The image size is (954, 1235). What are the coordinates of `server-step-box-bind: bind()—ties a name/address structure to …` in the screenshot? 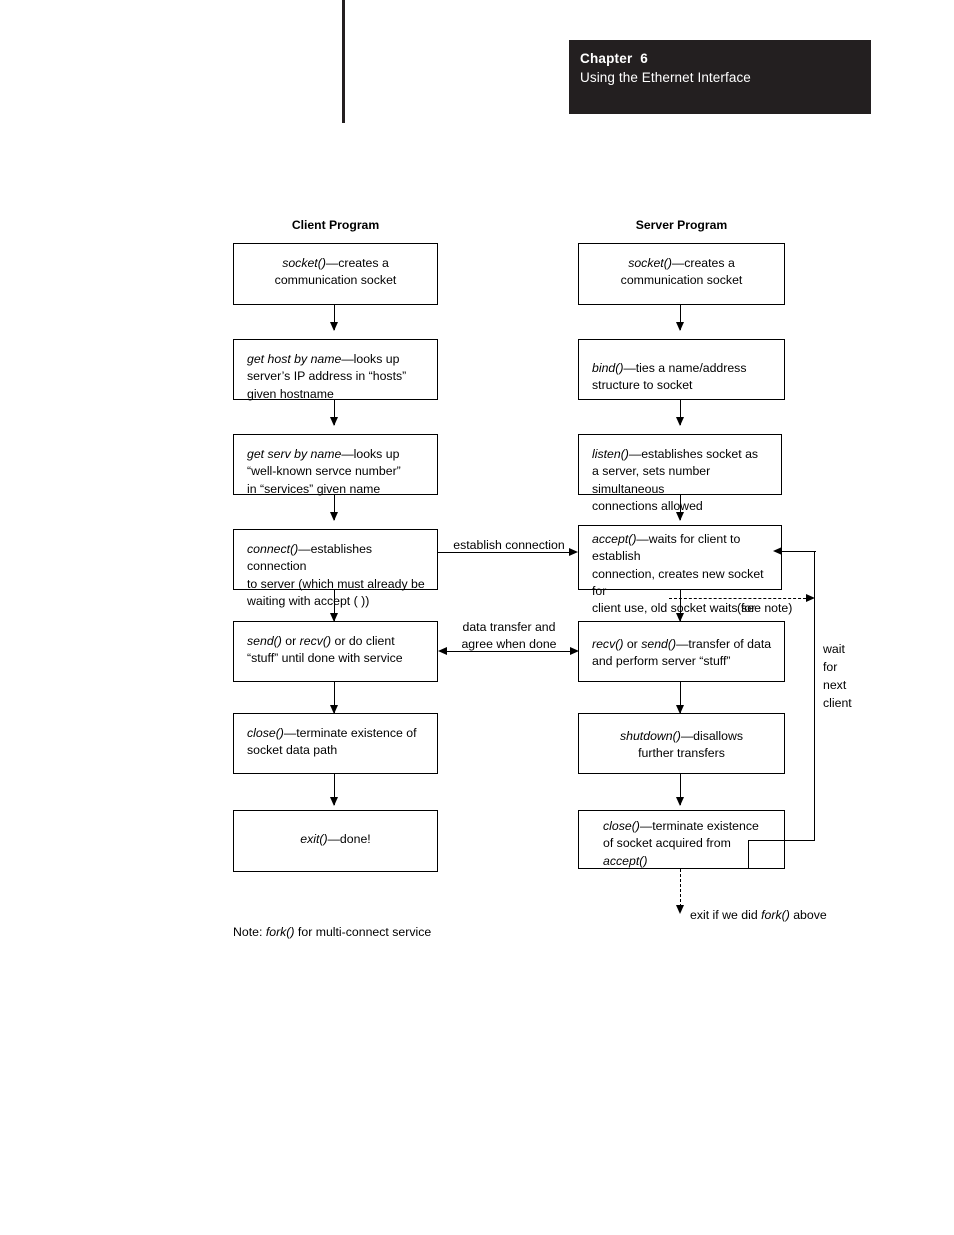 It's located at (681, 369).